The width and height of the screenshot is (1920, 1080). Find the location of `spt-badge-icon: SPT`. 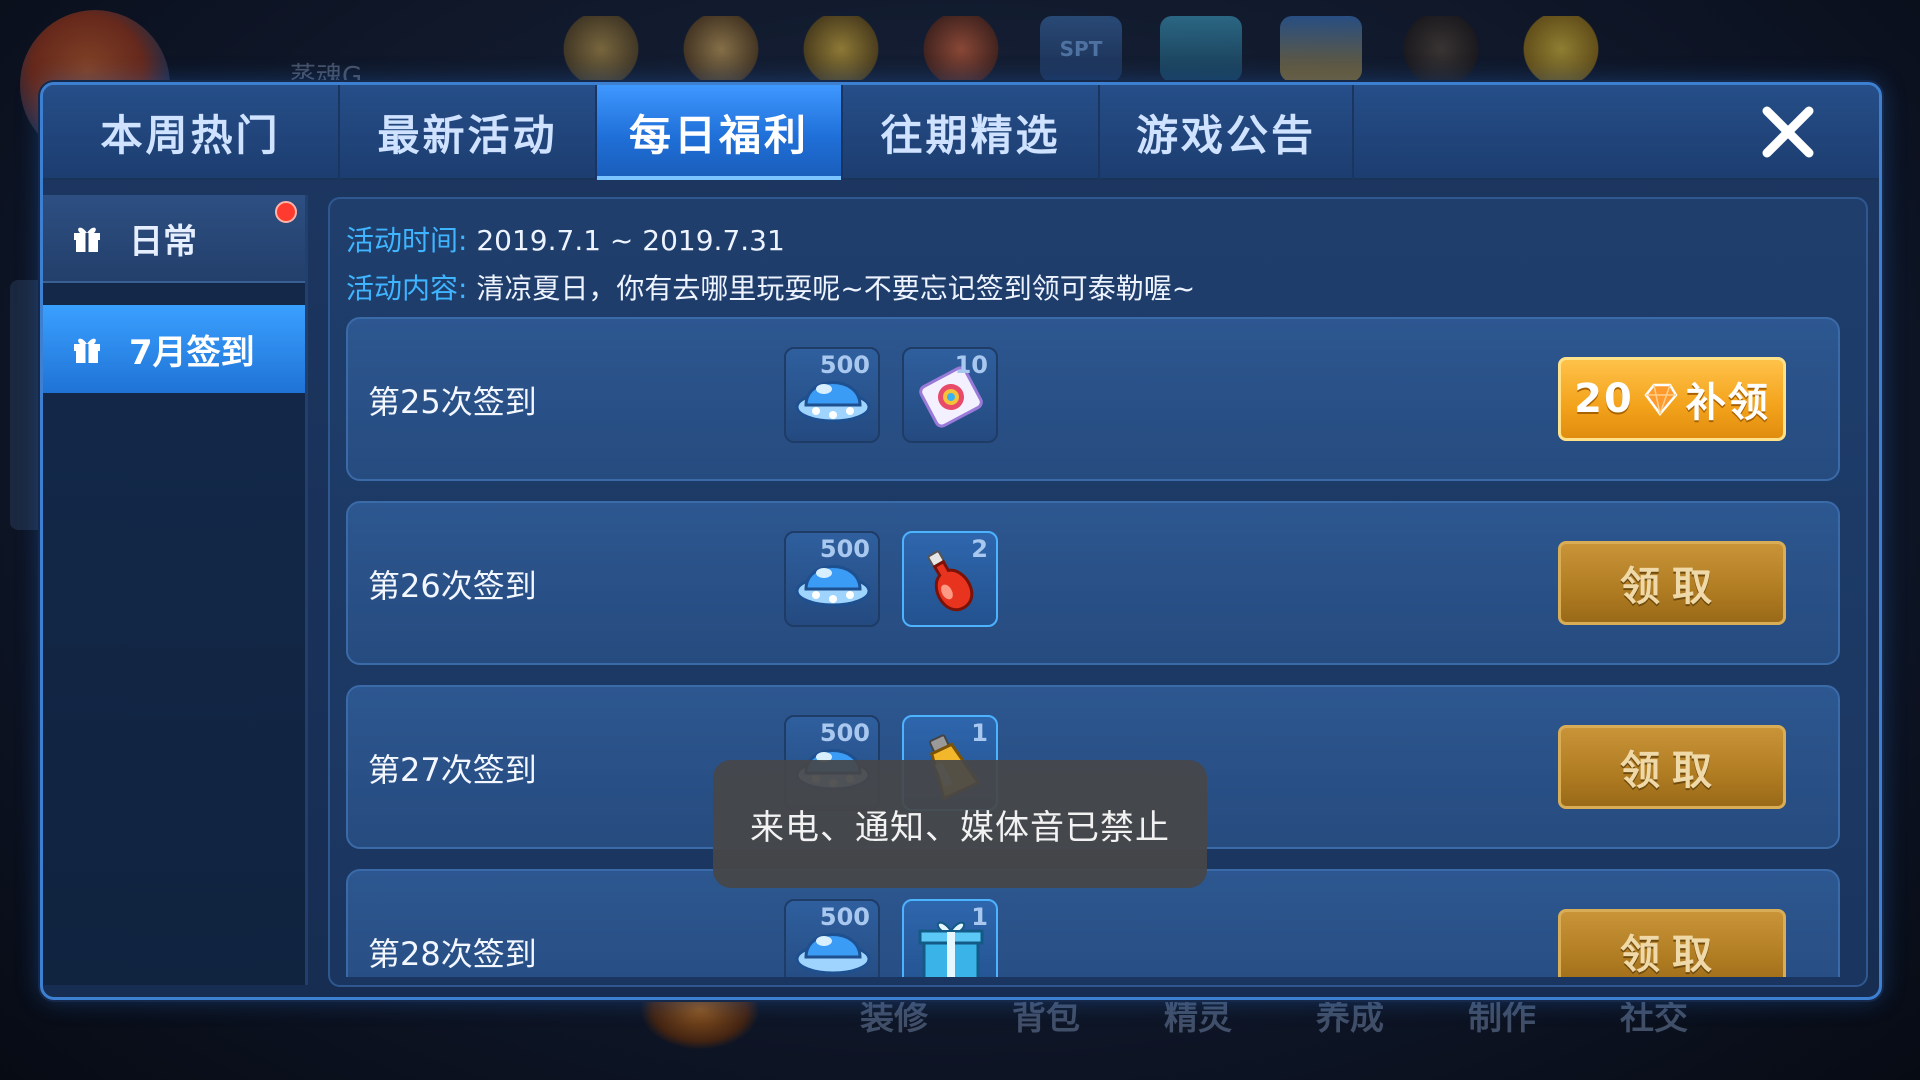

spt-badge-icon: SPT is located at coordinates (1081, 49).